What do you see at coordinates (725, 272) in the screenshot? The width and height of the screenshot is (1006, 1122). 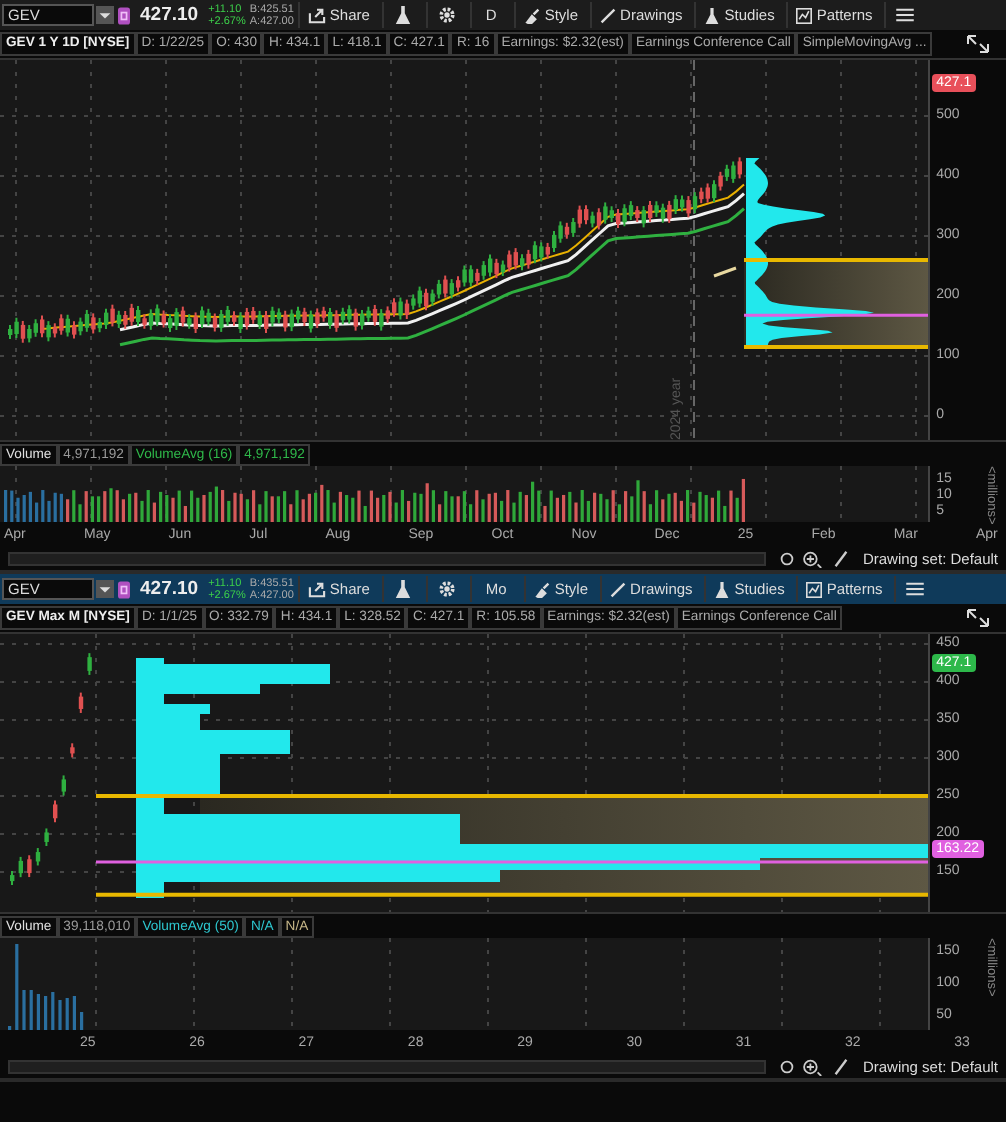 I see `trend-line` at bounding box center [725, 272].